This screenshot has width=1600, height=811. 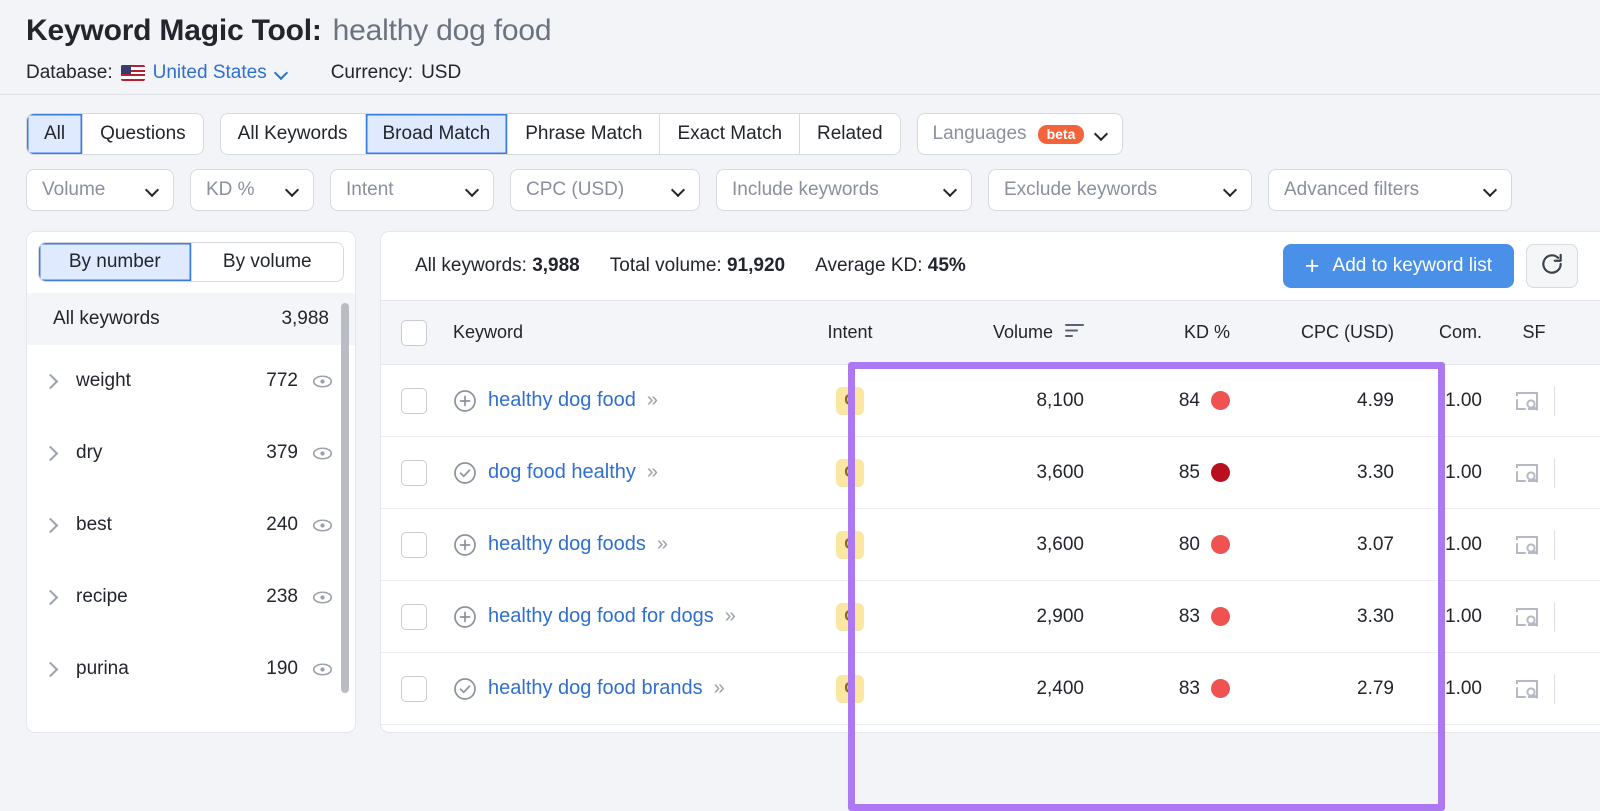 I want to click on competition-cell: 1.00, so click(x=1452, y=544).